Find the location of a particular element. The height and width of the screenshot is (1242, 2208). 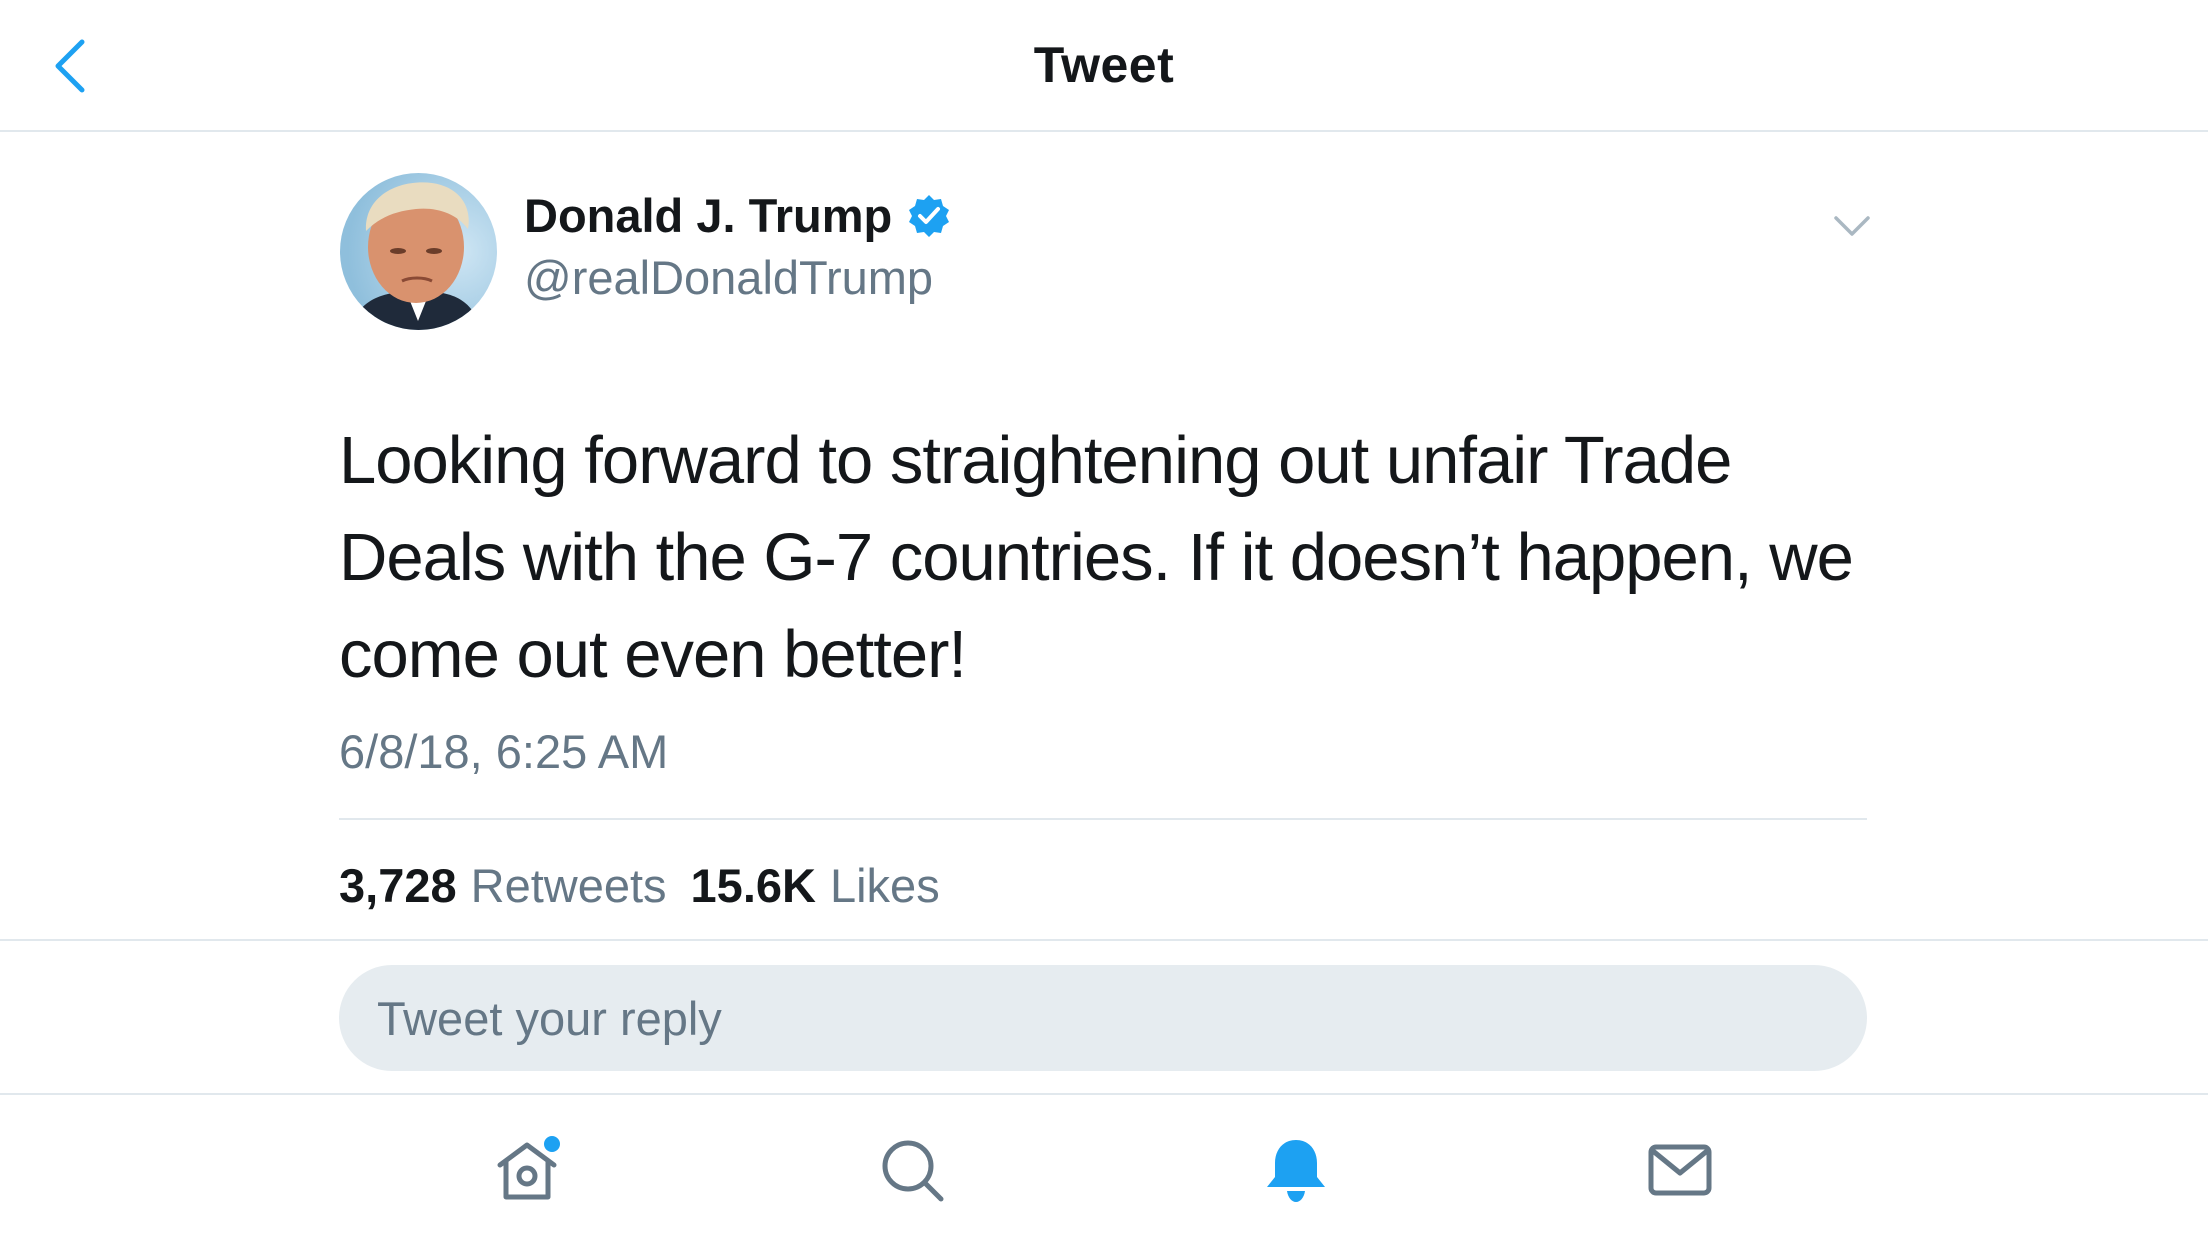

unread-dot is located at coordinates (552, 1144).